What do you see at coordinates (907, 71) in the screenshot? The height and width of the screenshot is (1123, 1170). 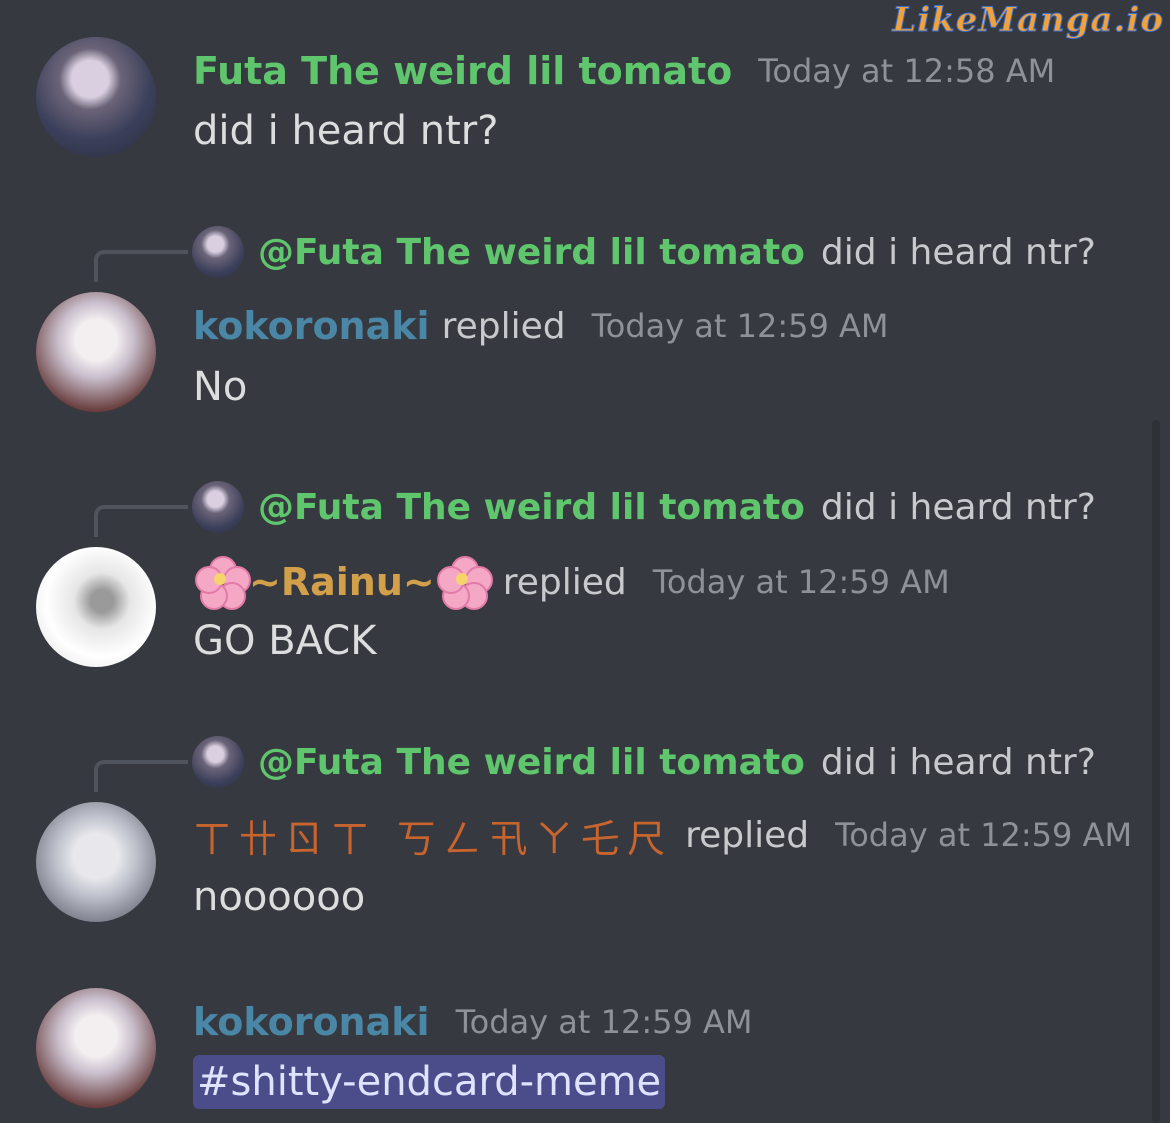 I see `timestamp: Today at 12:58 AM` at bounding box center [907, 71].